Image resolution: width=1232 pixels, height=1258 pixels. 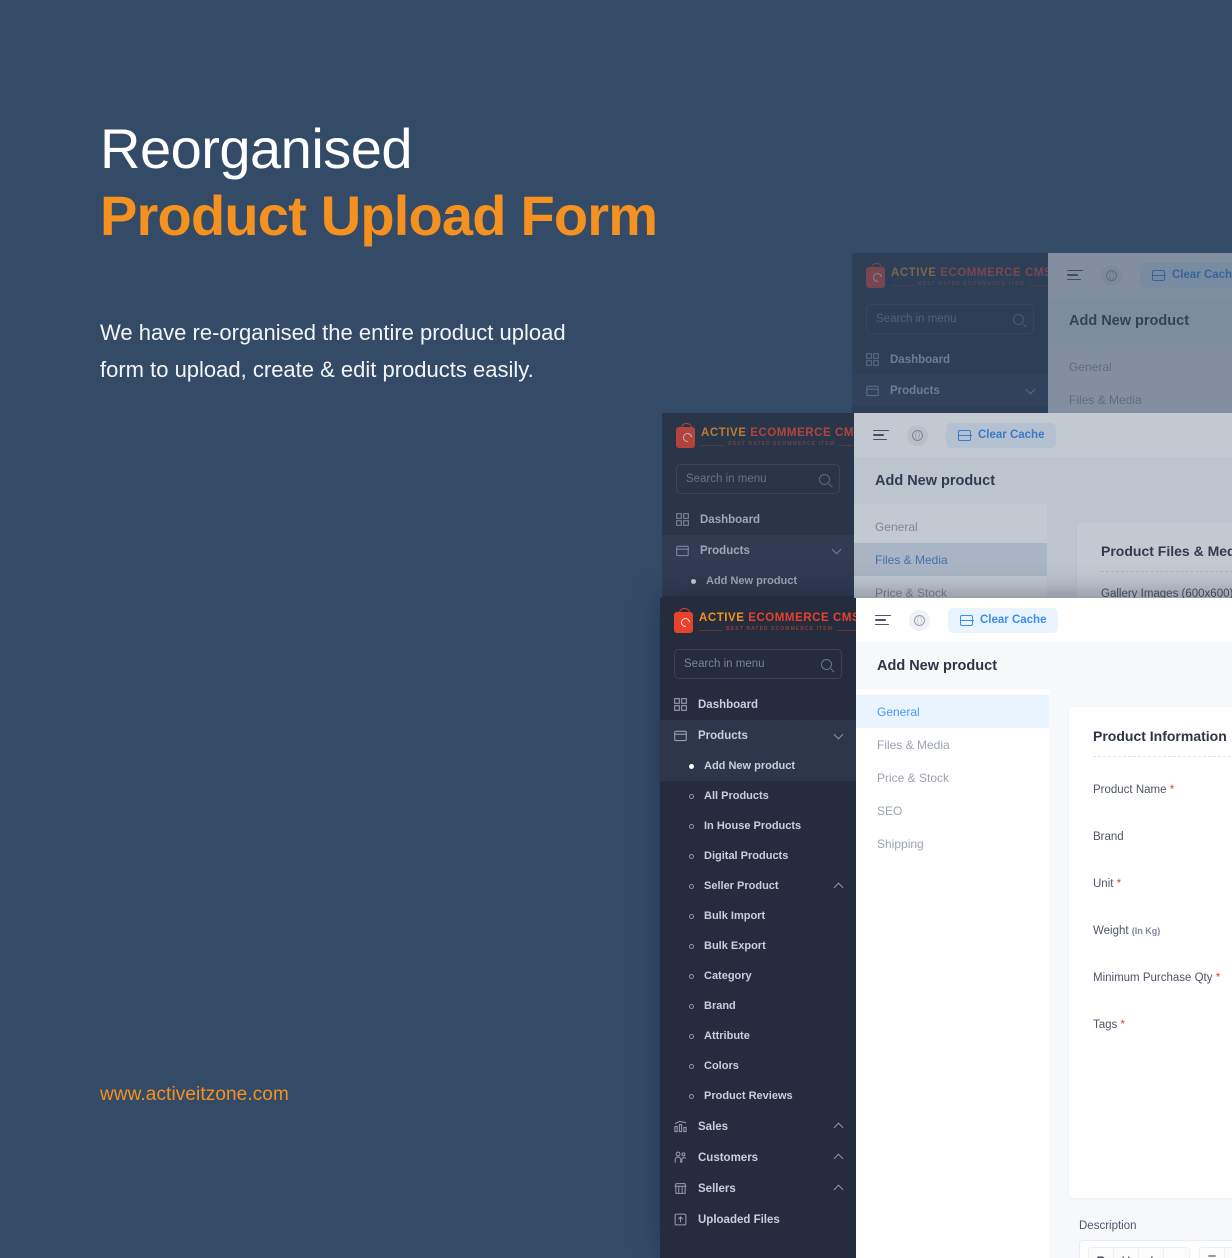 What do you see at coordinates (758, 1219) in the screenshot?
I see `sidebar-item-uploaded-files: Uploaded Files` at bounding box center [758, 1219].